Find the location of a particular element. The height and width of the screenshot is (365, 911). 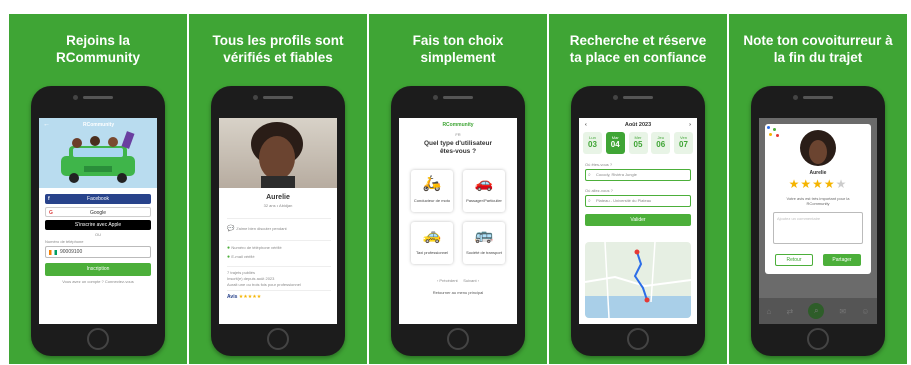

phone-input: 90009100 is located at coordinates (98, 252).